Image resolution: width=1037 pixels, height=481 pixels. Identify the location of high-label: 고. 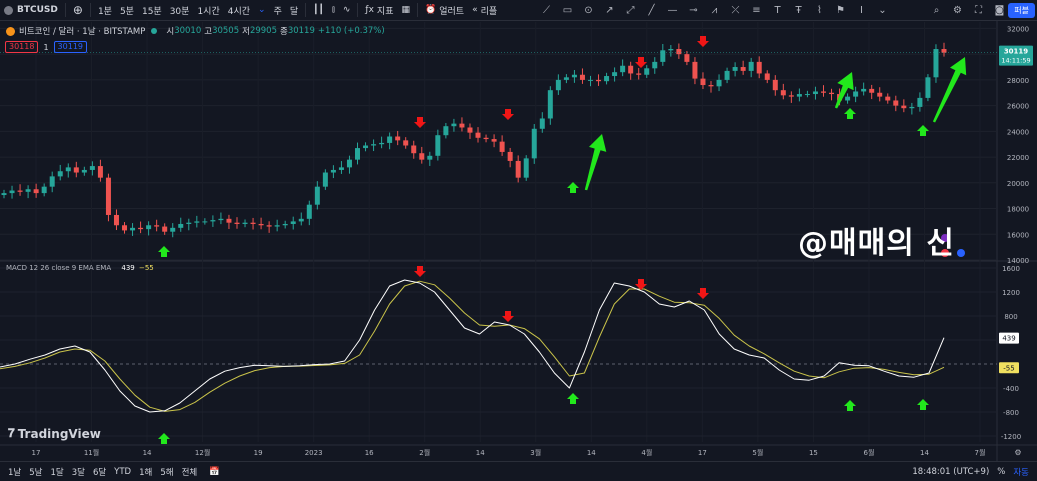
(208, 32).